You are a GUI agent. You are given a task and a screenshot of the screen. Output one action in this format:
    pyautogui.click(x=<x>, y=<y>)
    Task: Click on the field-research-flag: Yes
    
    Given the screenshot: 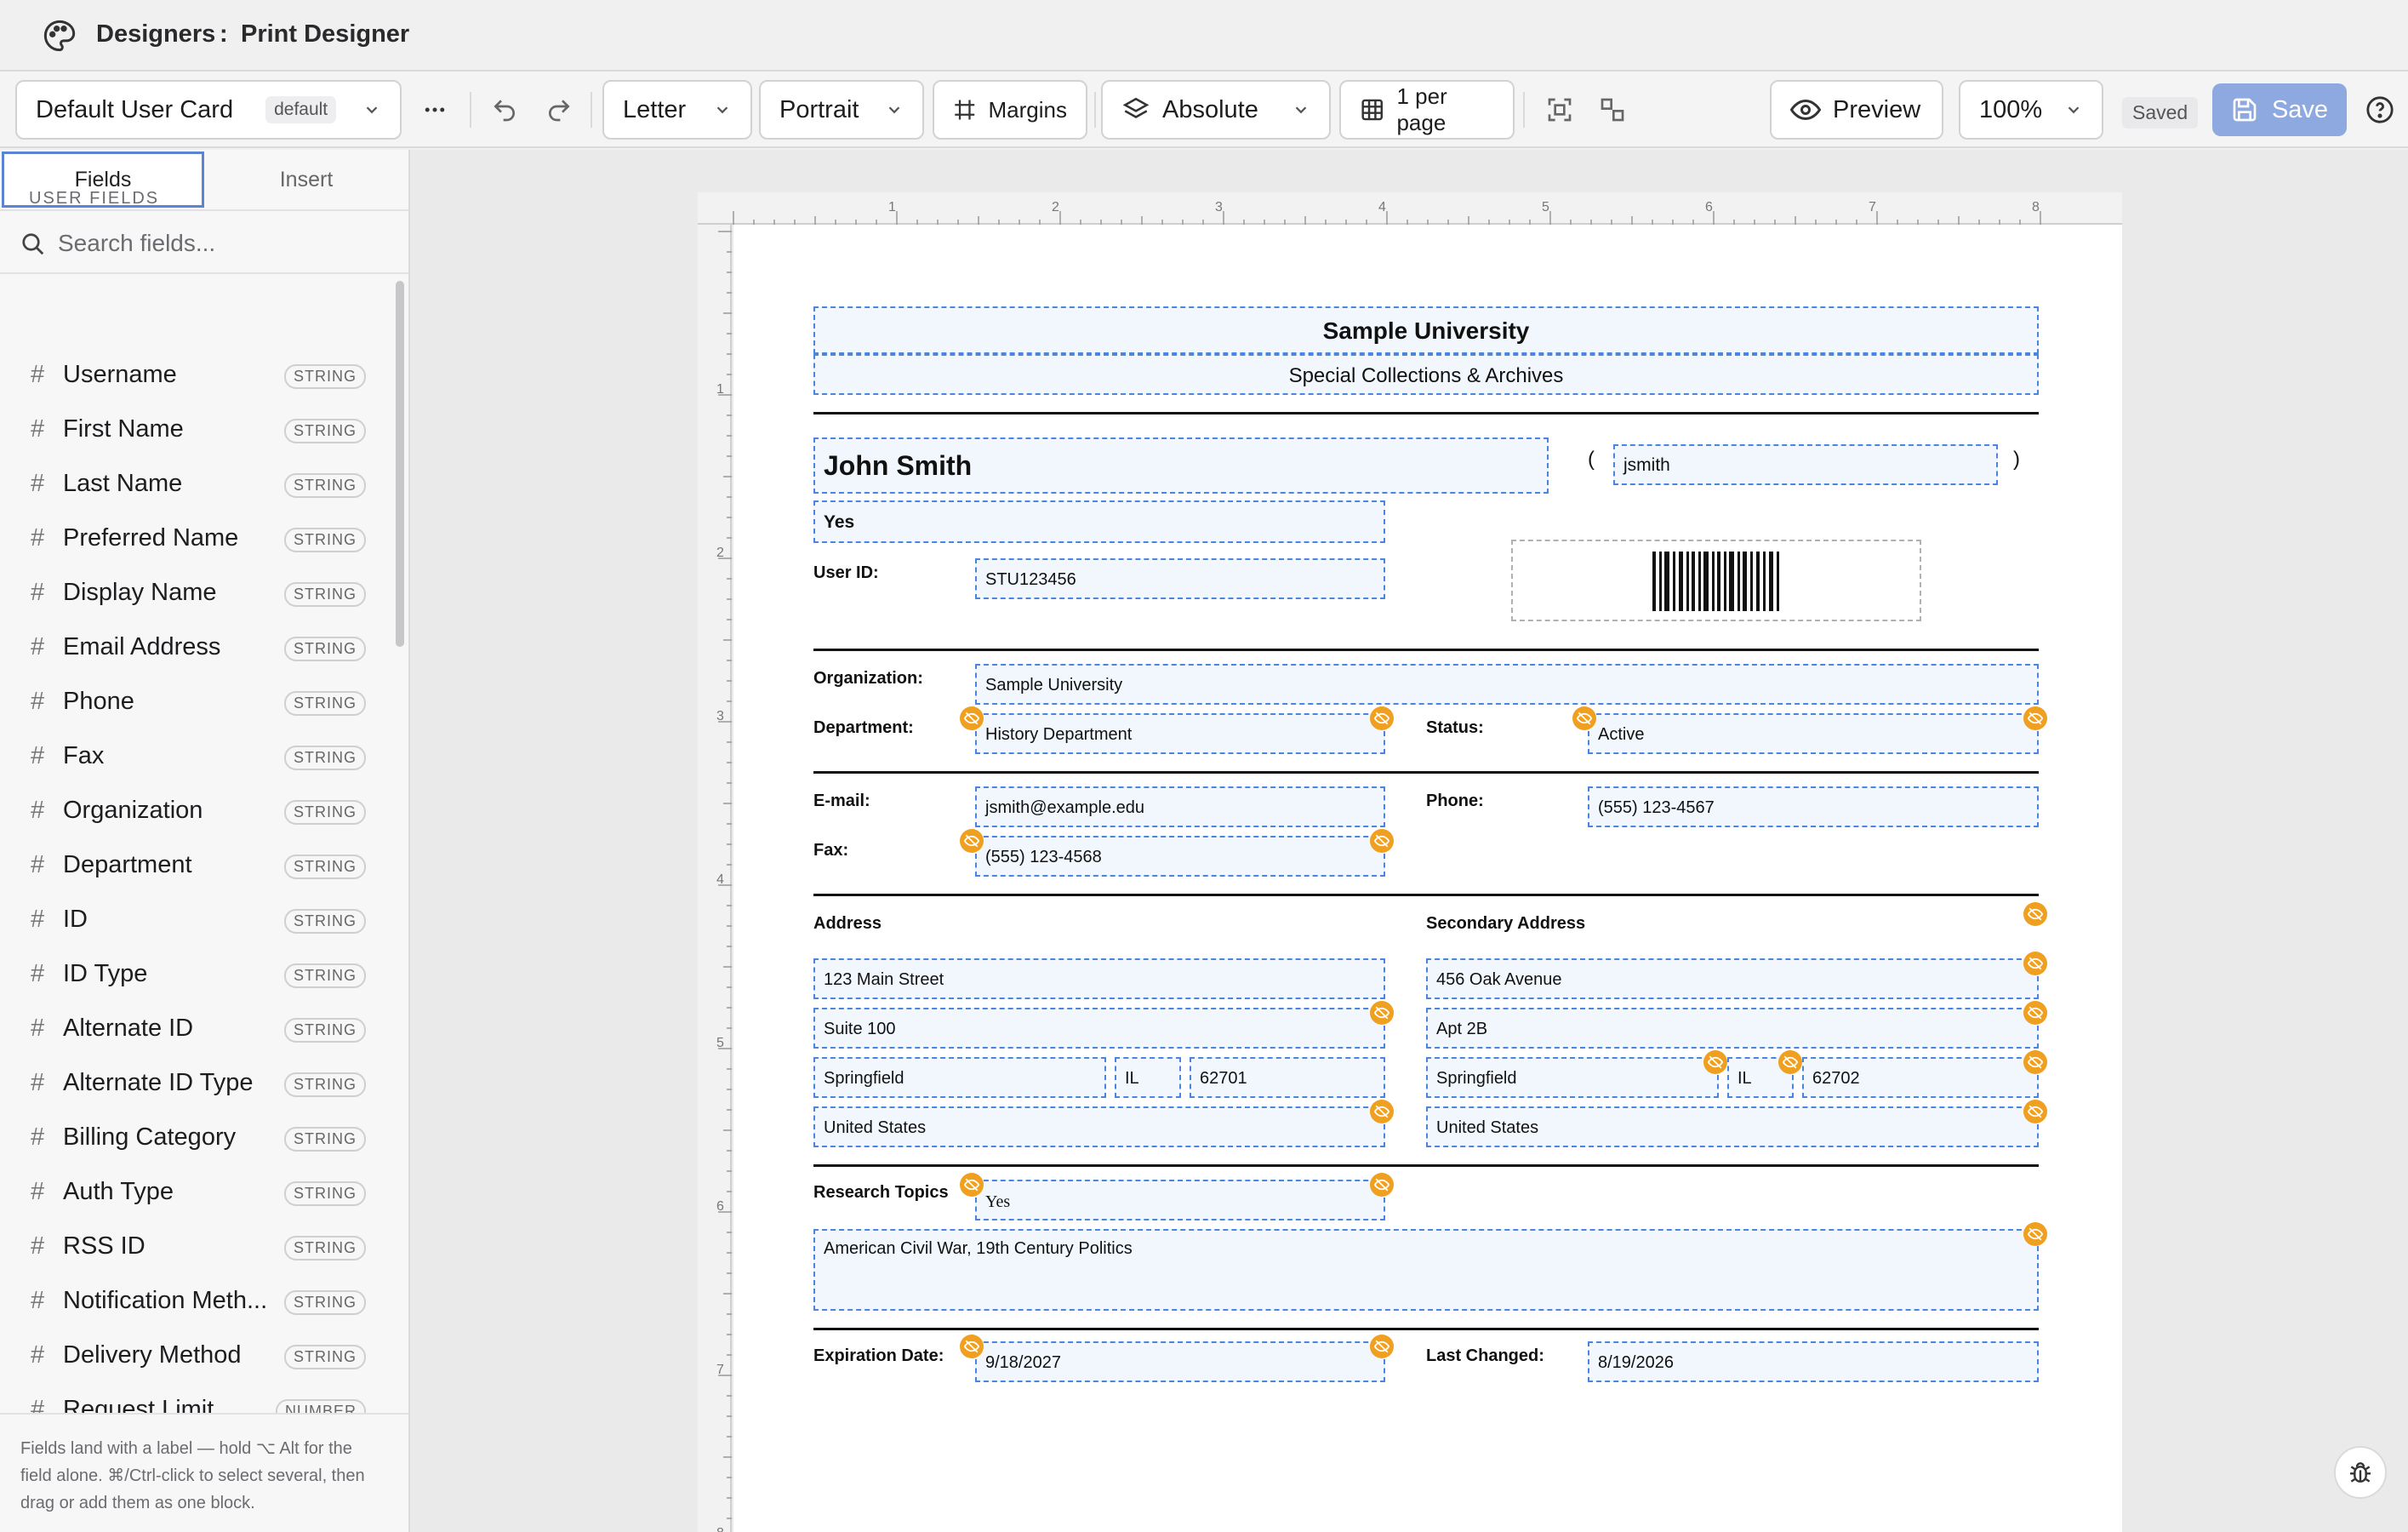 What is the action you would take?
    pyautogui.click(x=1180, y=1200)
    